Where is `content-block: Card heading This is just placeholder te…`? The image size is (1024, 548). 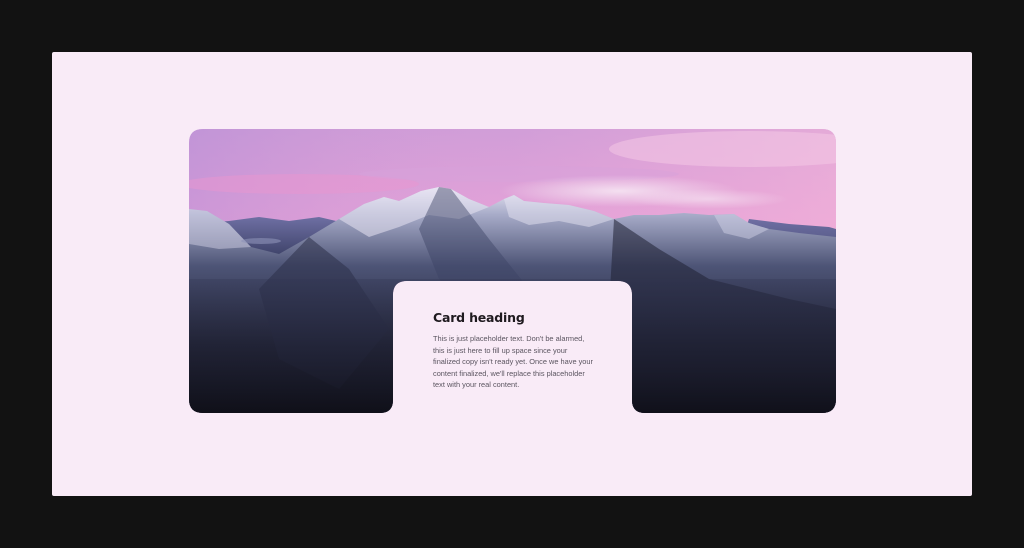 content-block: Card heading This is just placeholder te… is located at coordinates (513, 350).